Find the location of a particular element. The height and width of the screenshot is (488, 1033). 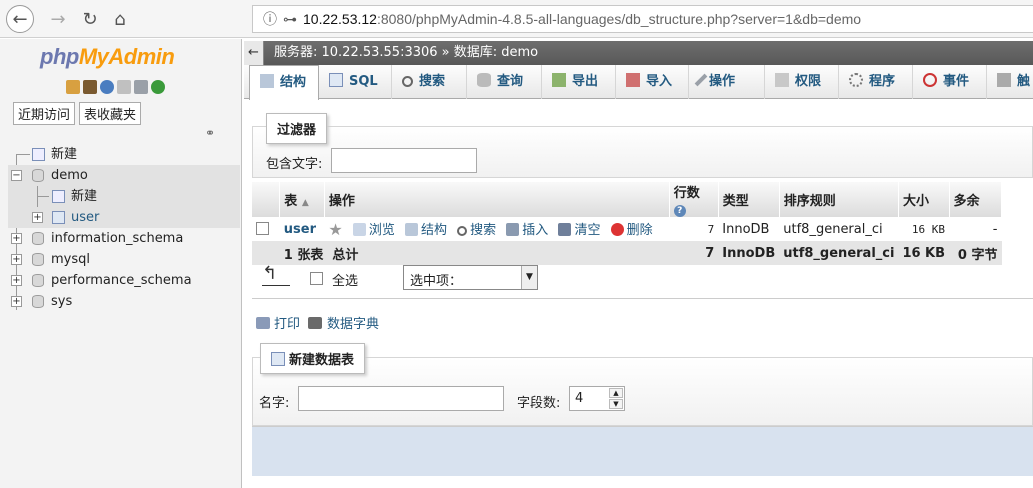

back-button: ← is located at coordinates (20, 19).